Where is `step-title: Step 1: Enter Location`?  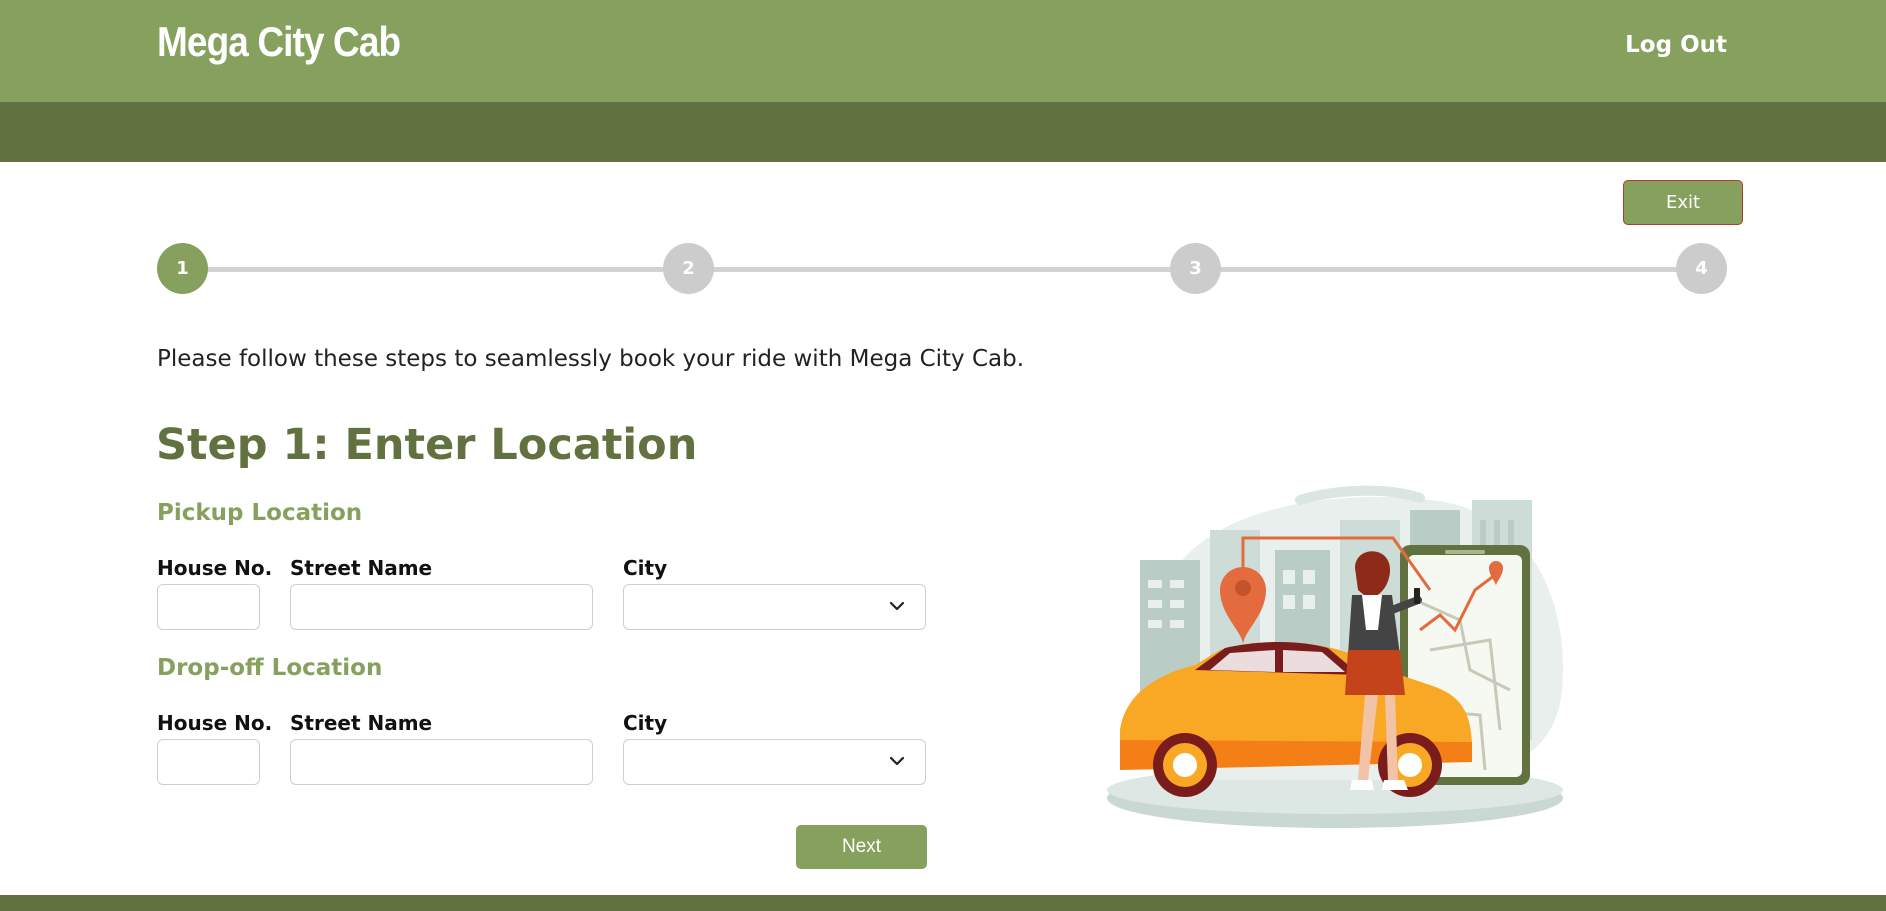 step-title: Step 1: Enter Location is located at coordinates (427, 445).